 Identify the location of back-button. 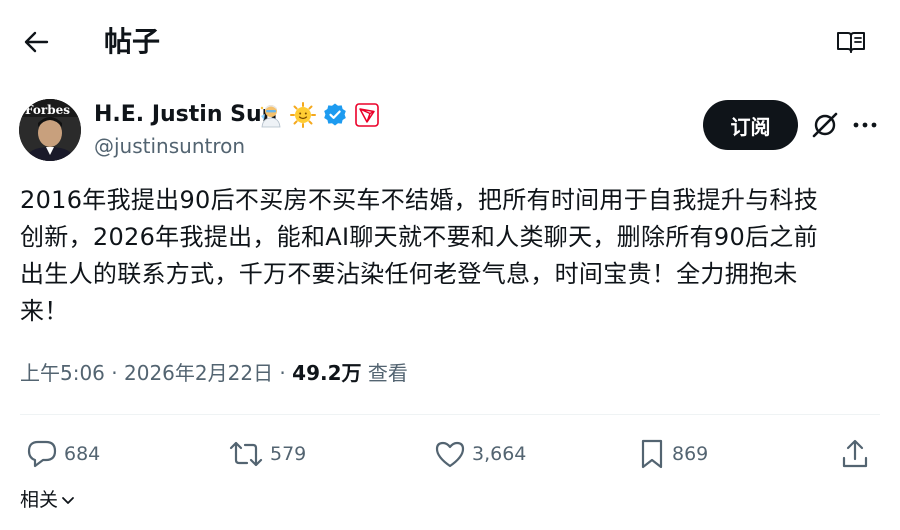
(36, 42).